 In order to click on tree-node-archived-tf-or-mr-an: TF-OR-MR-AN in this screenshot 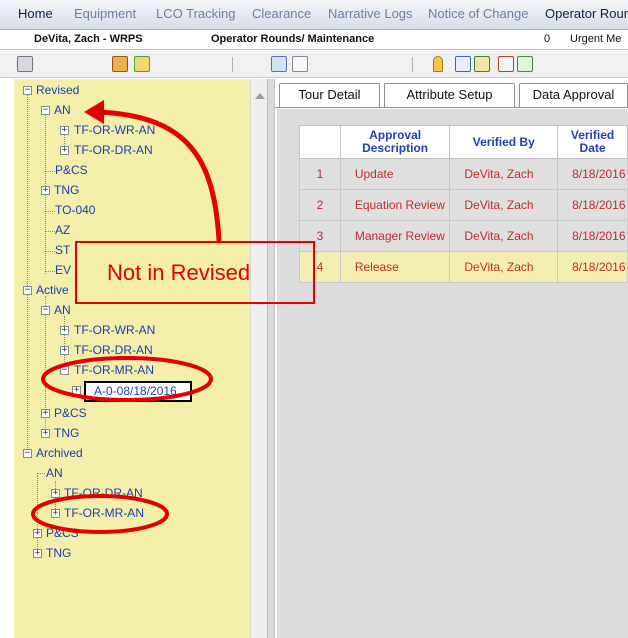, I will do `click(104, 513)`.